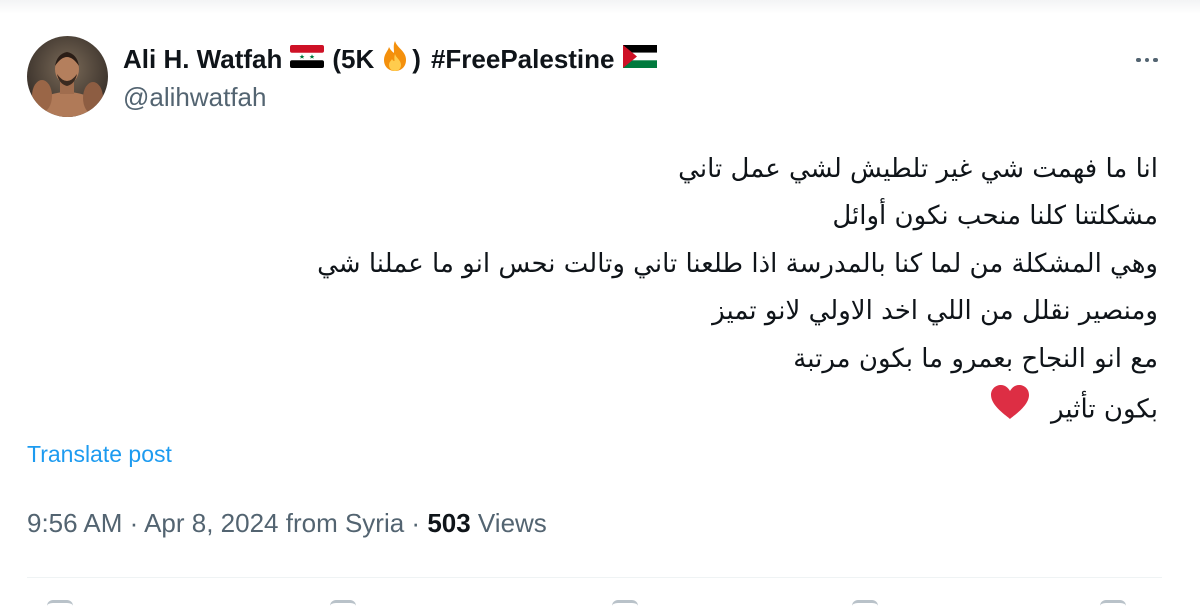 The height and width of the screenshot is (611, 1200). I want to click on display-name: Ali H. Watfah, so click(202, 59).